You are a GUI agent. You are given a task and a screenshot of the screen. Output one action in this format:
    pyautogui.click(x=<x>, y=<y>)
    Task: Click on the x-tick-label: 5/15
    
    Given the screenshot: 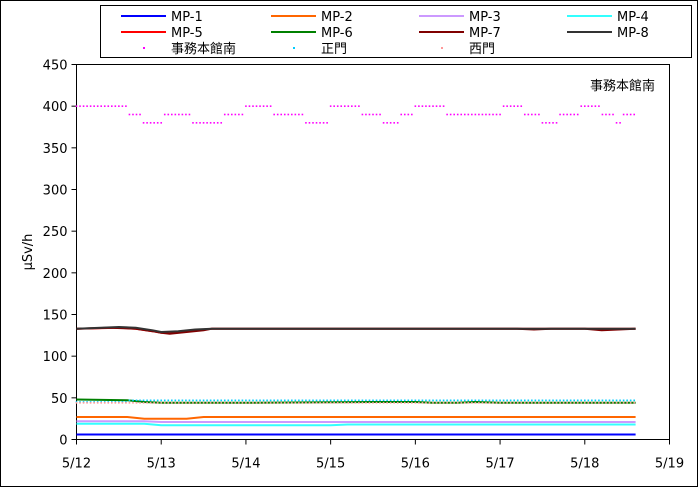 What is the action you would take?
    pyautogui.click(x=330, y=464)
    